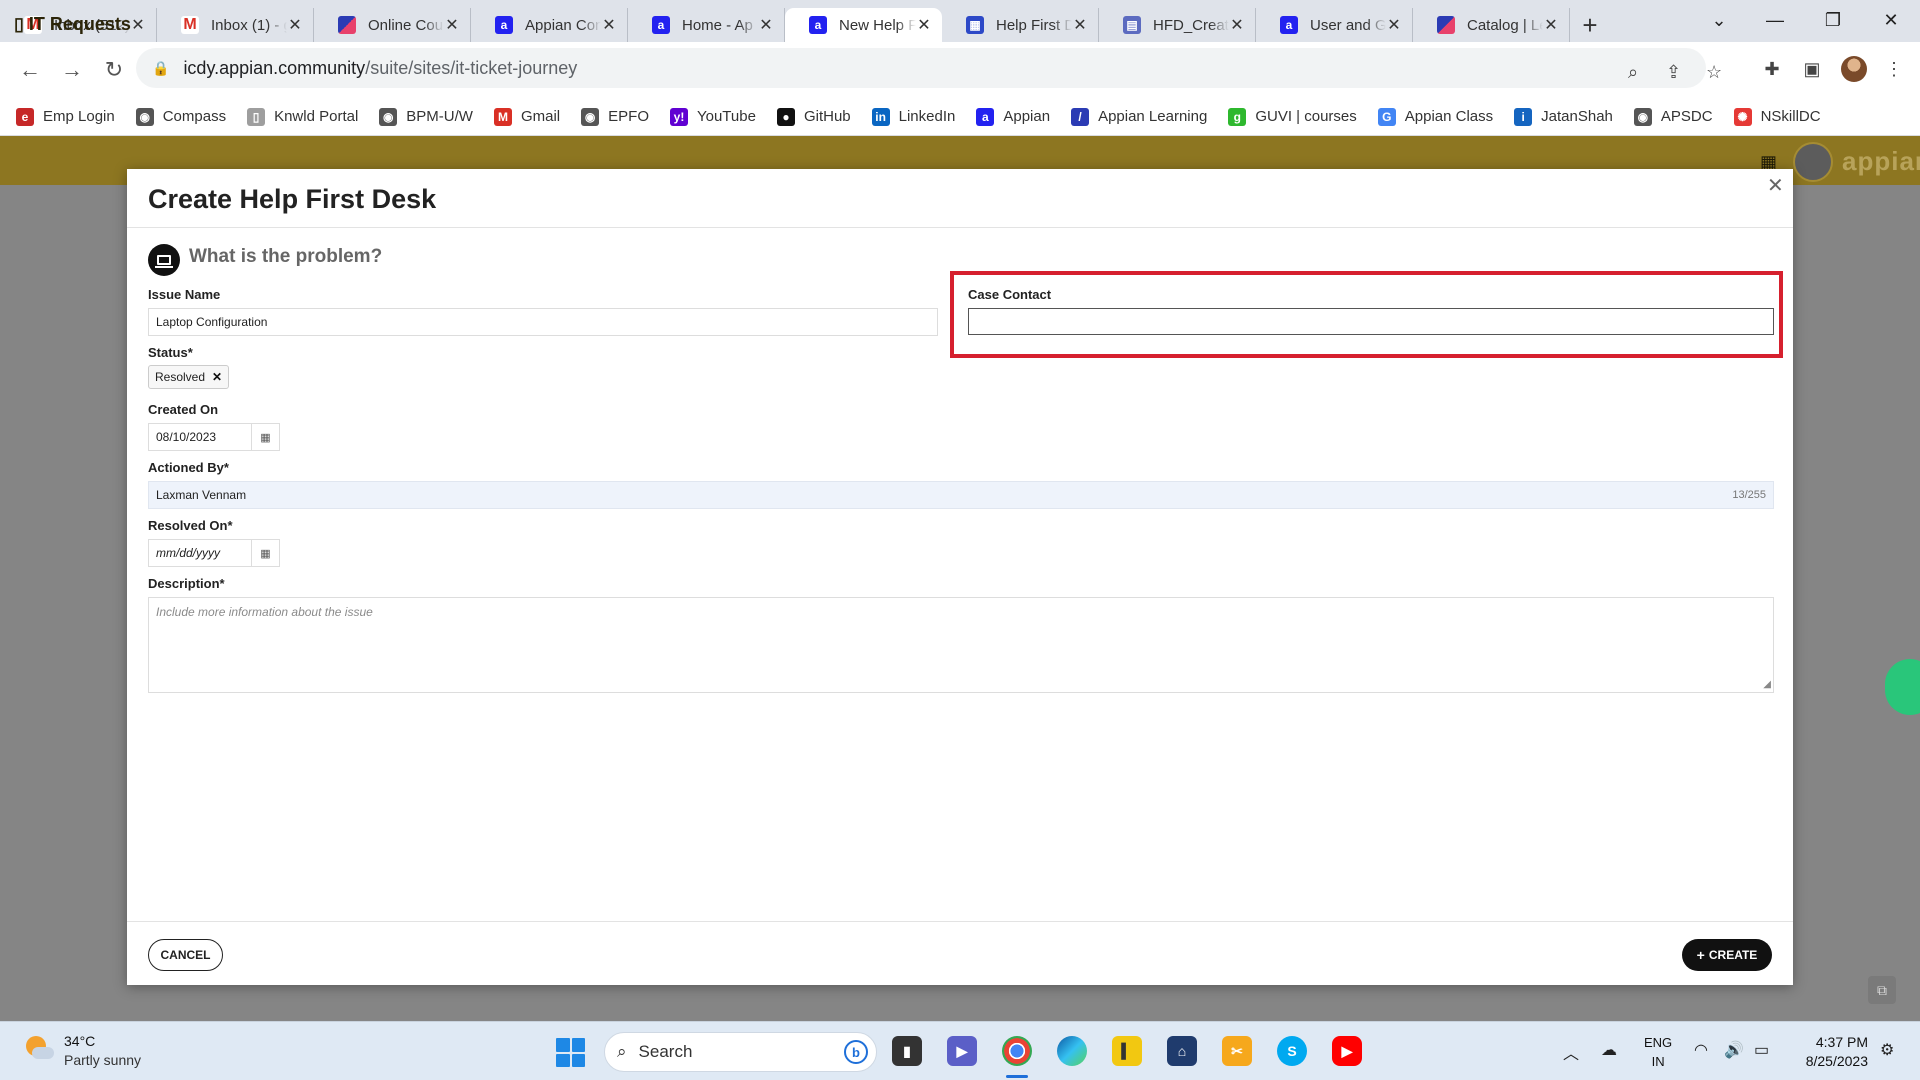  Describe the element at coordinates (1701, 1050) in the screenshot. I see `wifi-icon: ◠` at that location.